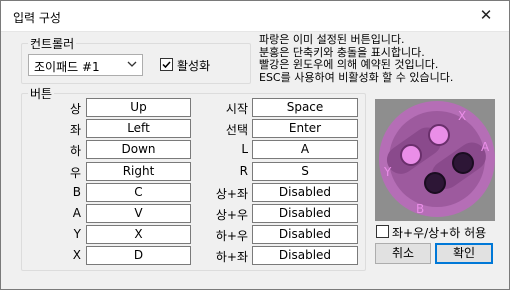 The width and height of the screenshot is (510, 290). I want to click on key-binding-field: Up, so click(138, 107).